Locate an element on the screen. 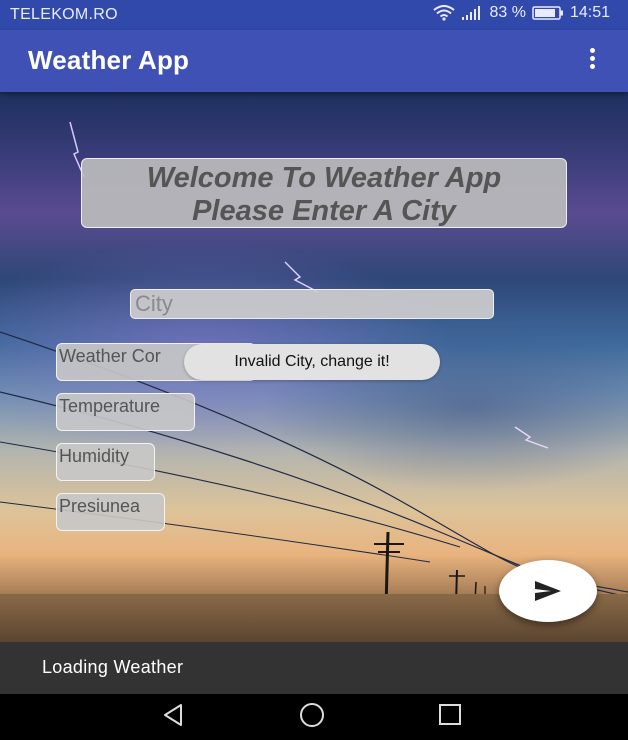  back-icon is located at coordinates (174, 717).